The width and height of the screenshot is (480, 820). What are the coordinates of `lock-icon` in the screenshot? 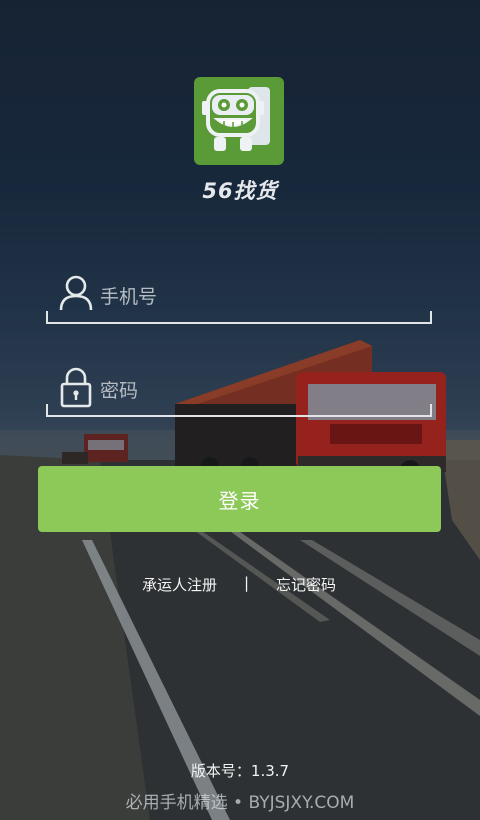 It's located at (76, 389).